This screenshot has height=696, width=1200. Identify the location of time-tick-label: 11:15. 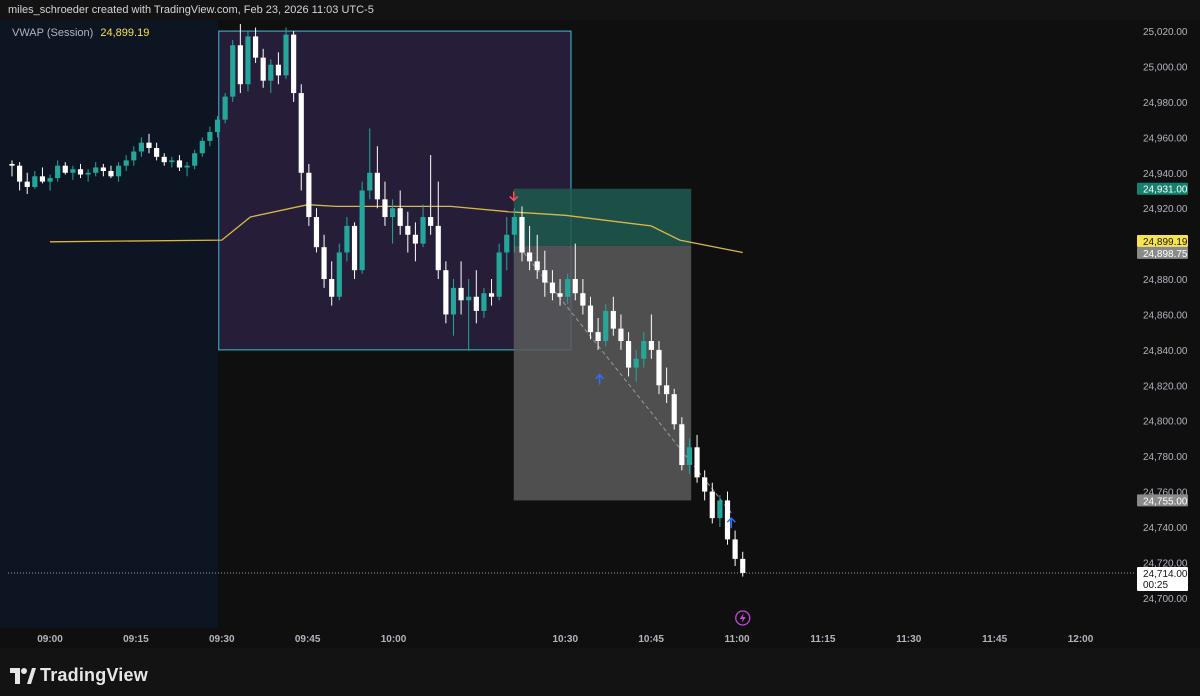
(822, 639).